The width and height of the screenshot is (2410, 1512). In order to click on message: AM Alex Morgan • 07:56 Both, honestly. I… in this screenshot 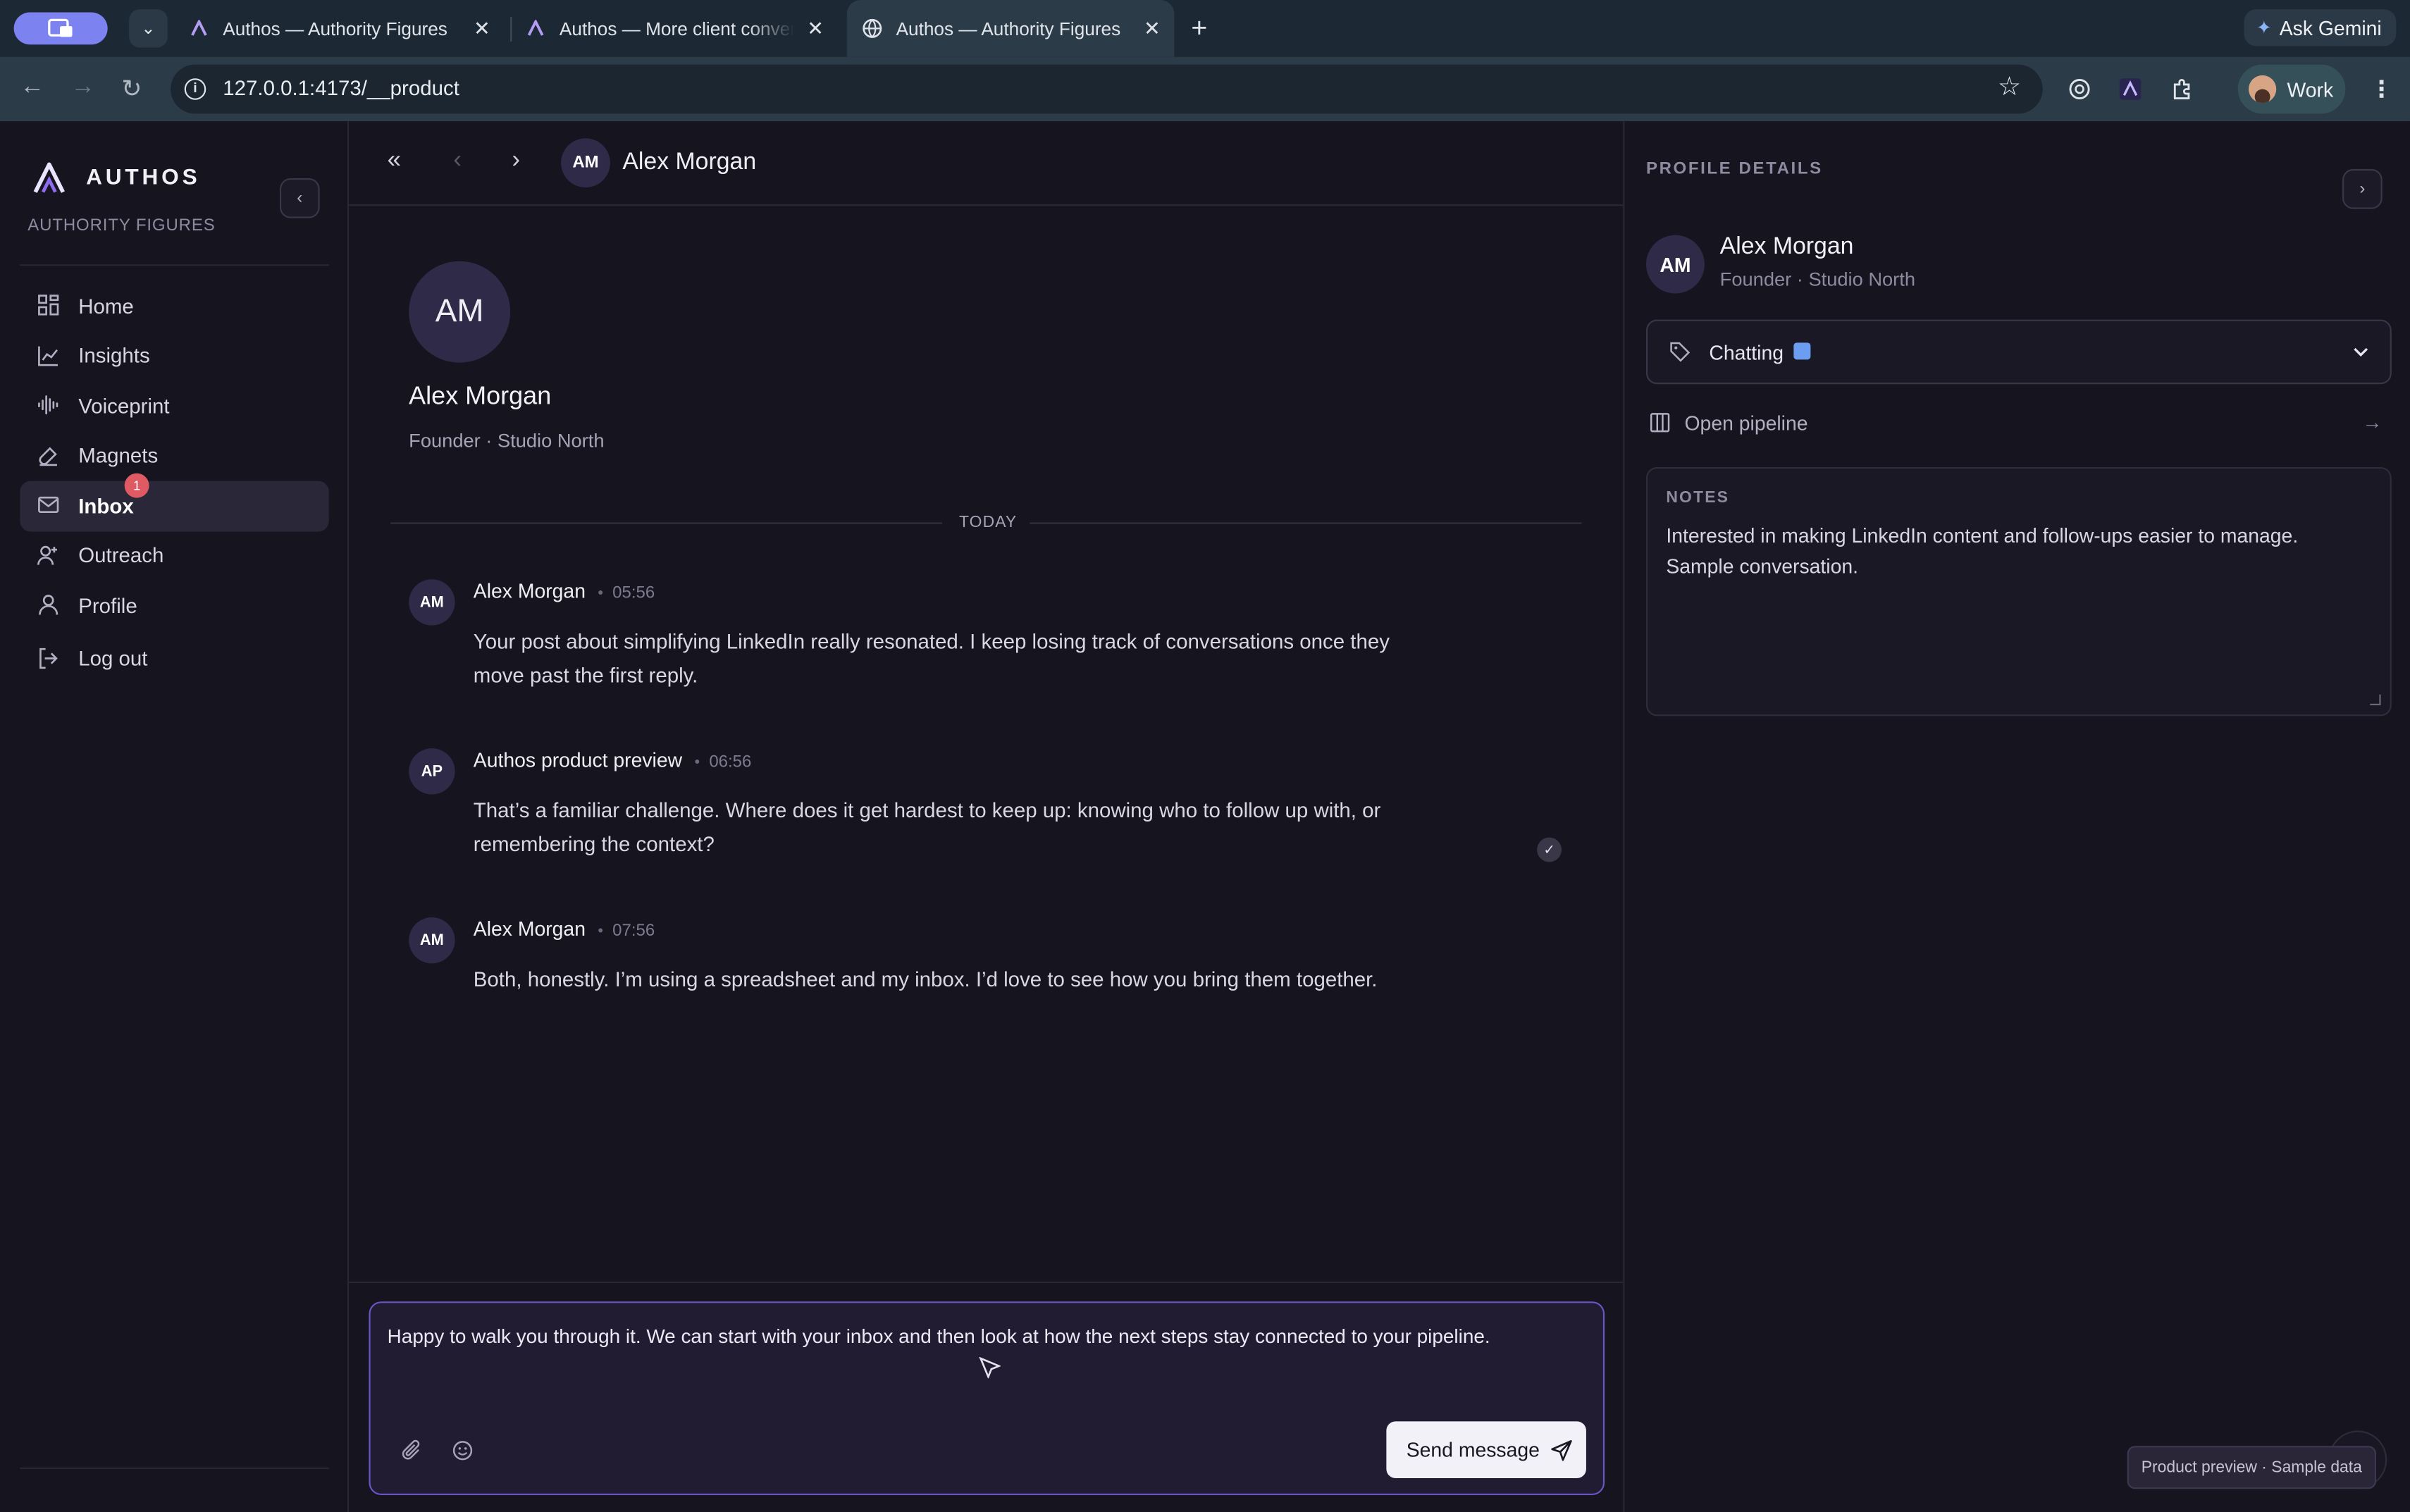, I will do `click(993, 963)`.